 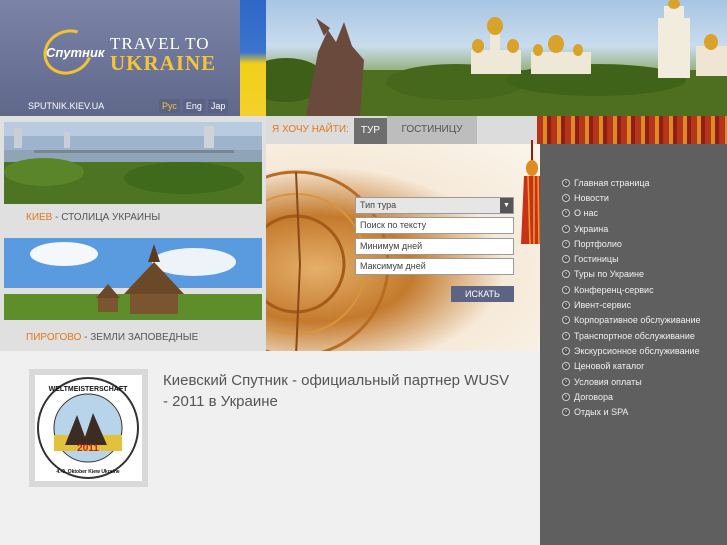 I want to click on kyiv-photo, so click(x=133, y=163).